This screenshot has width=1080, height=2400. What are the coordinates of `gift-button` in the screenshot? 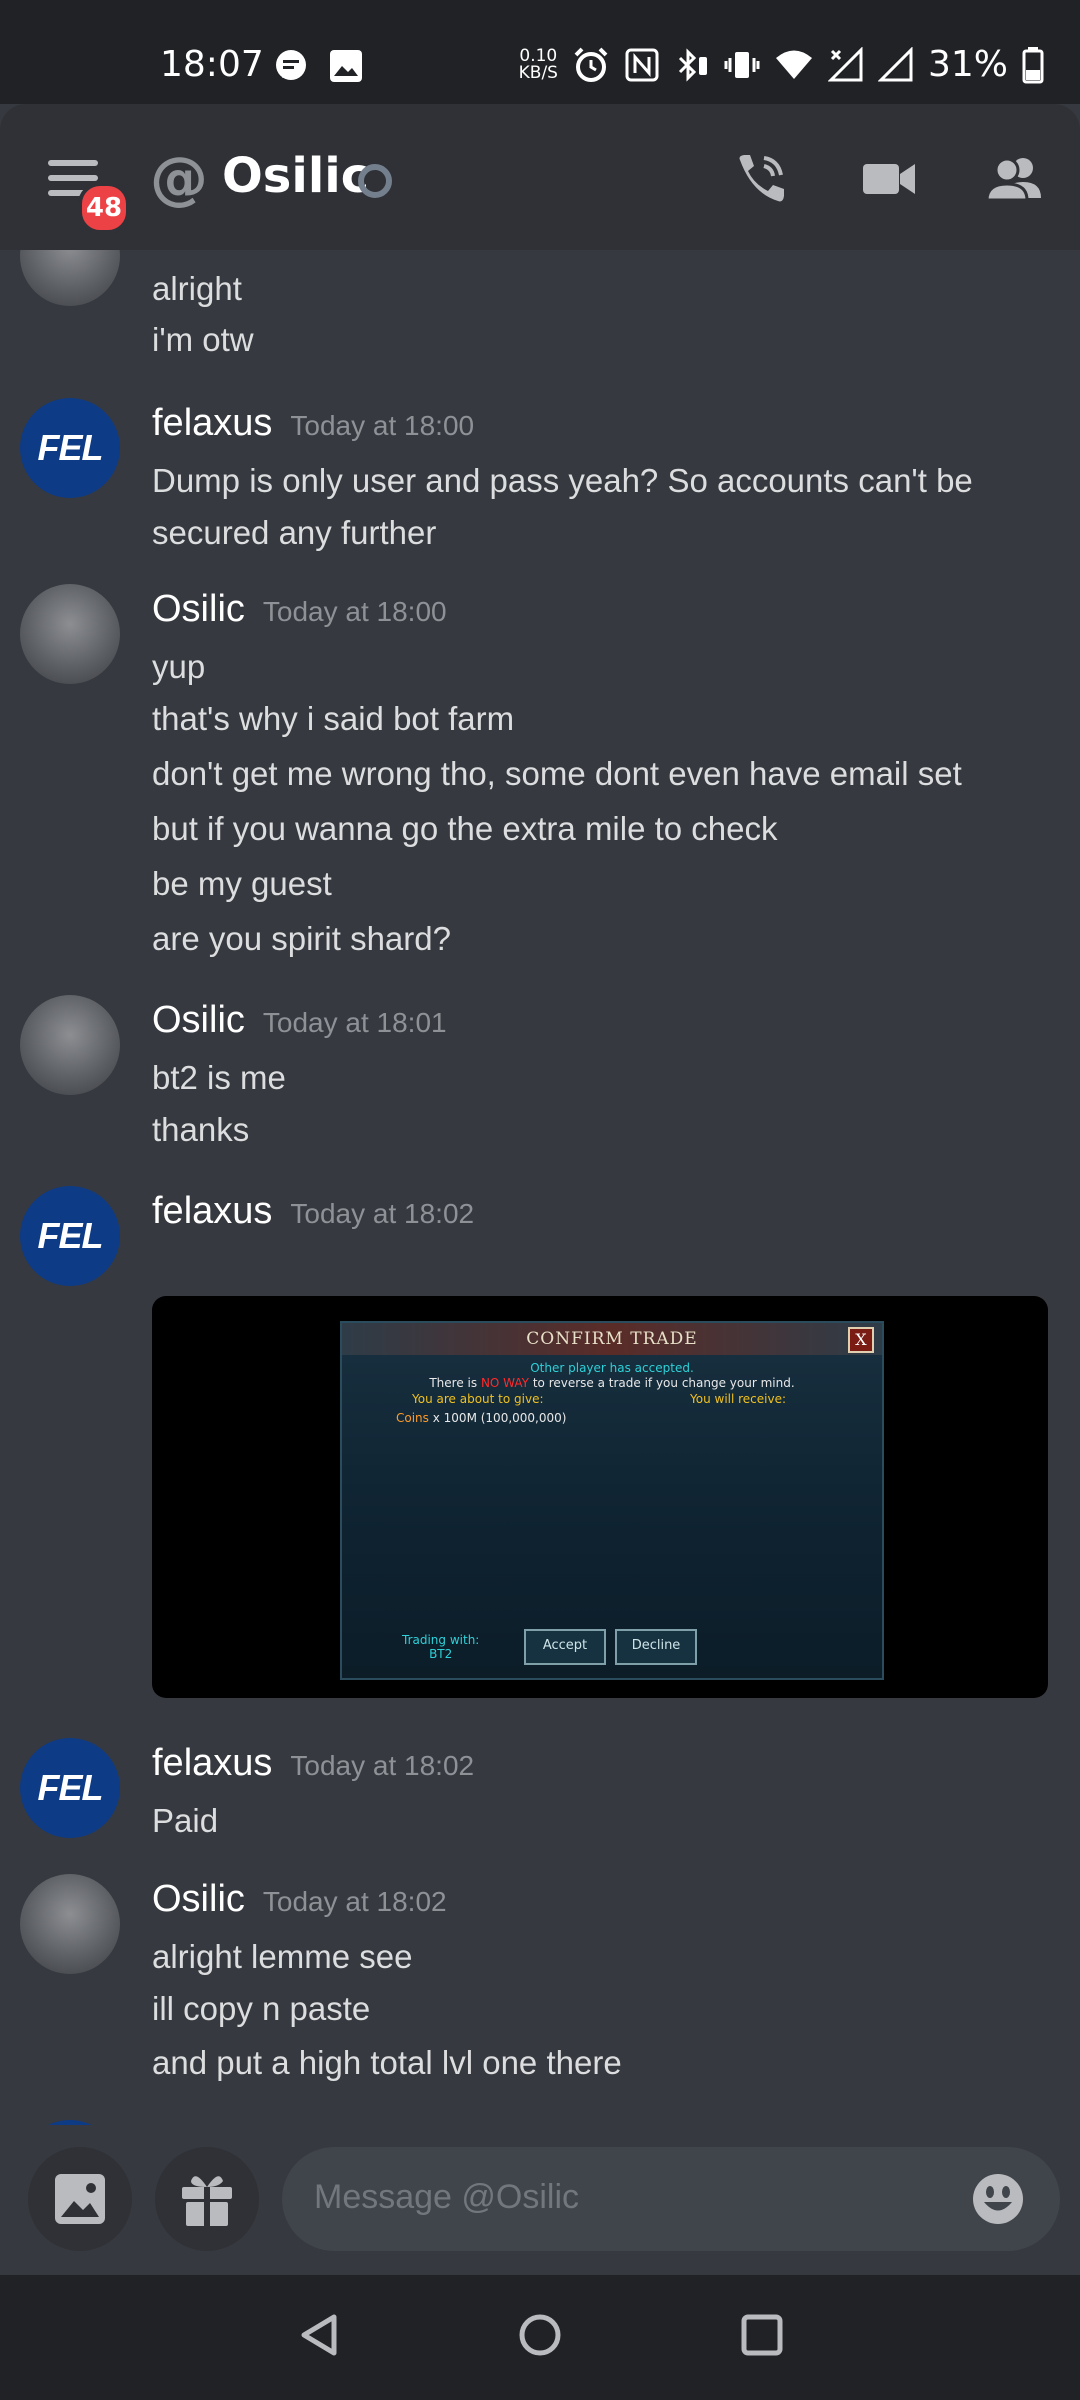 It's located at (207, 2199).